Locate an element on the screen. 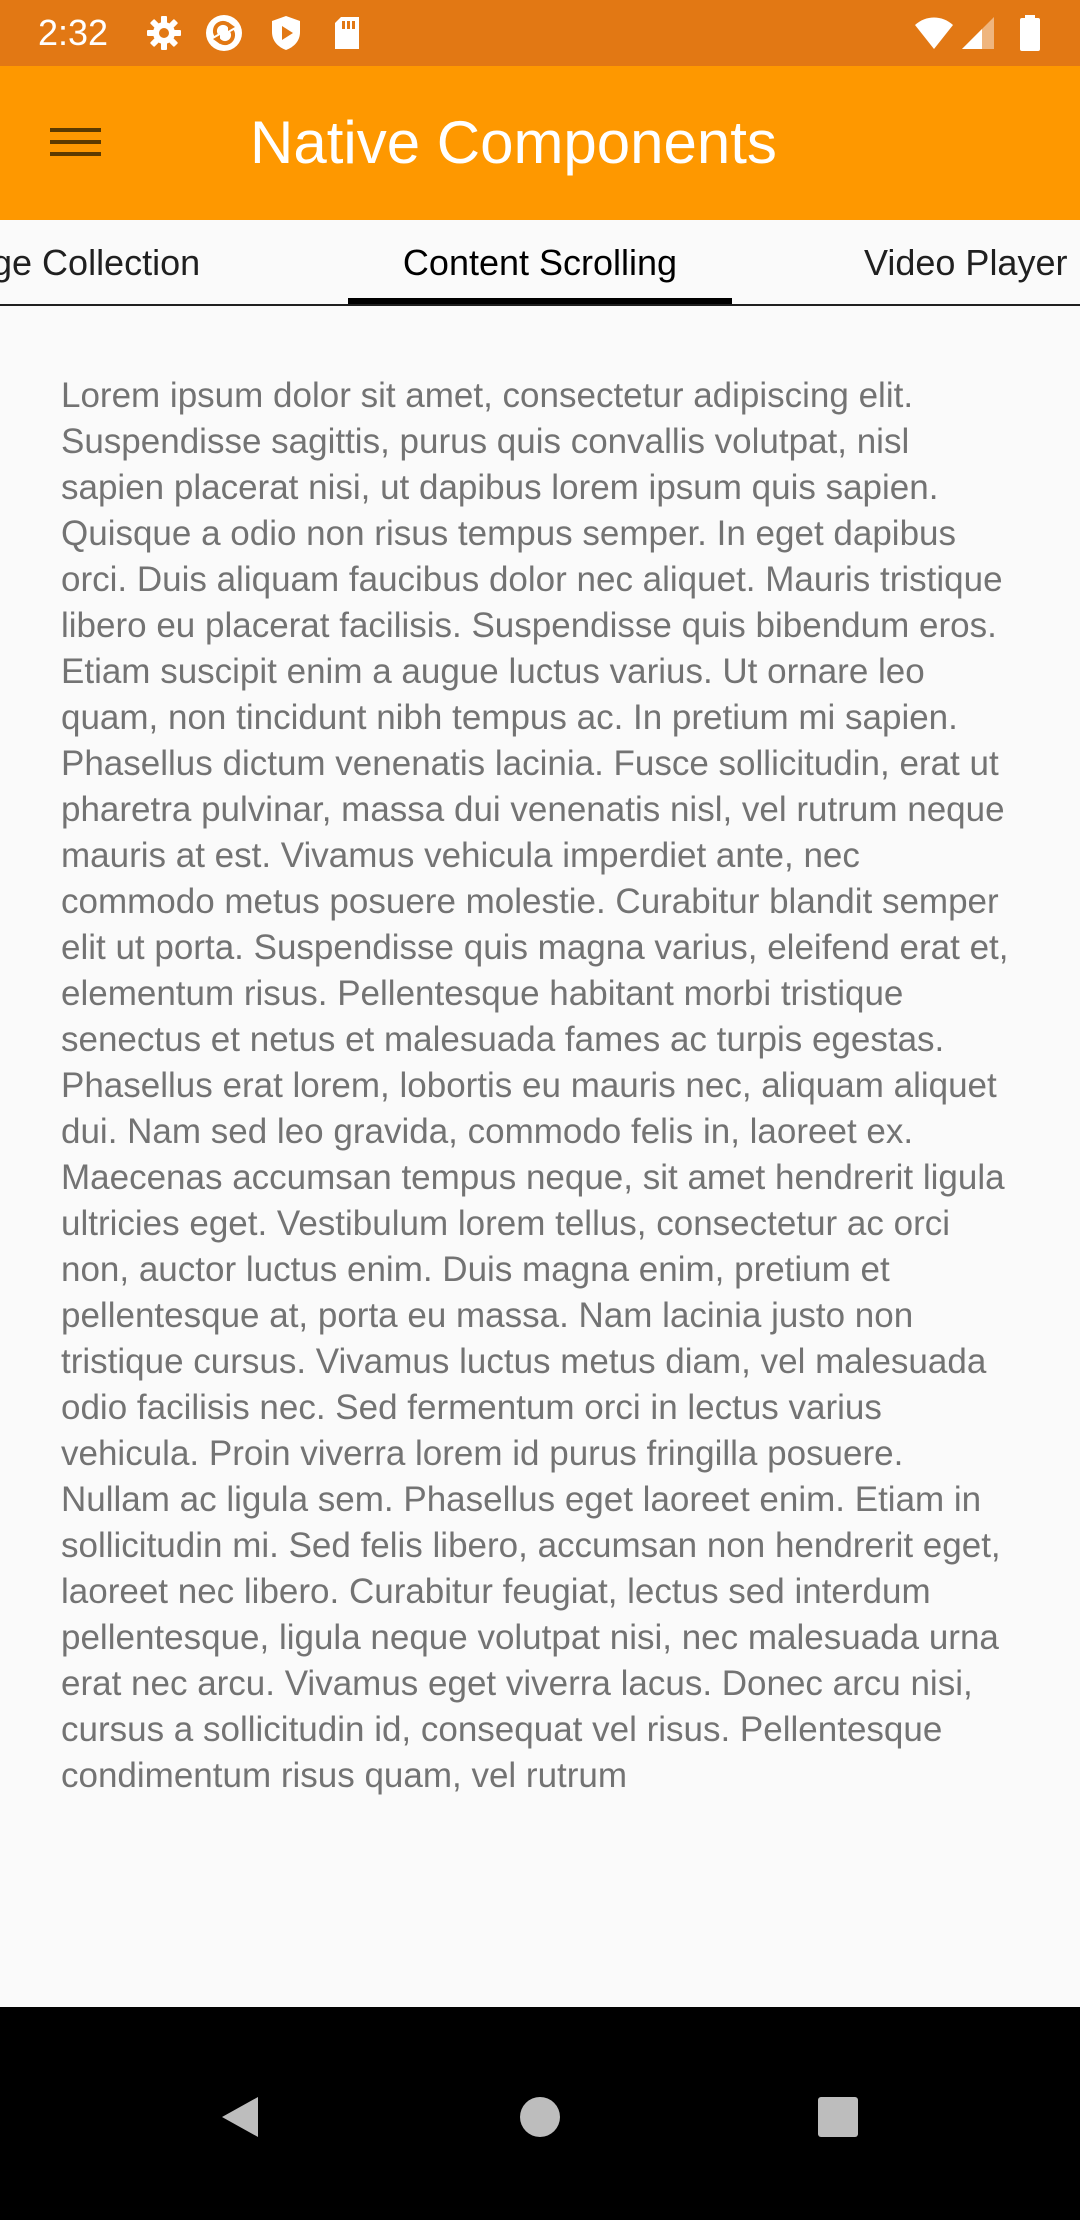  tab-video-player: Video Player is located at coordinates (965, 263).